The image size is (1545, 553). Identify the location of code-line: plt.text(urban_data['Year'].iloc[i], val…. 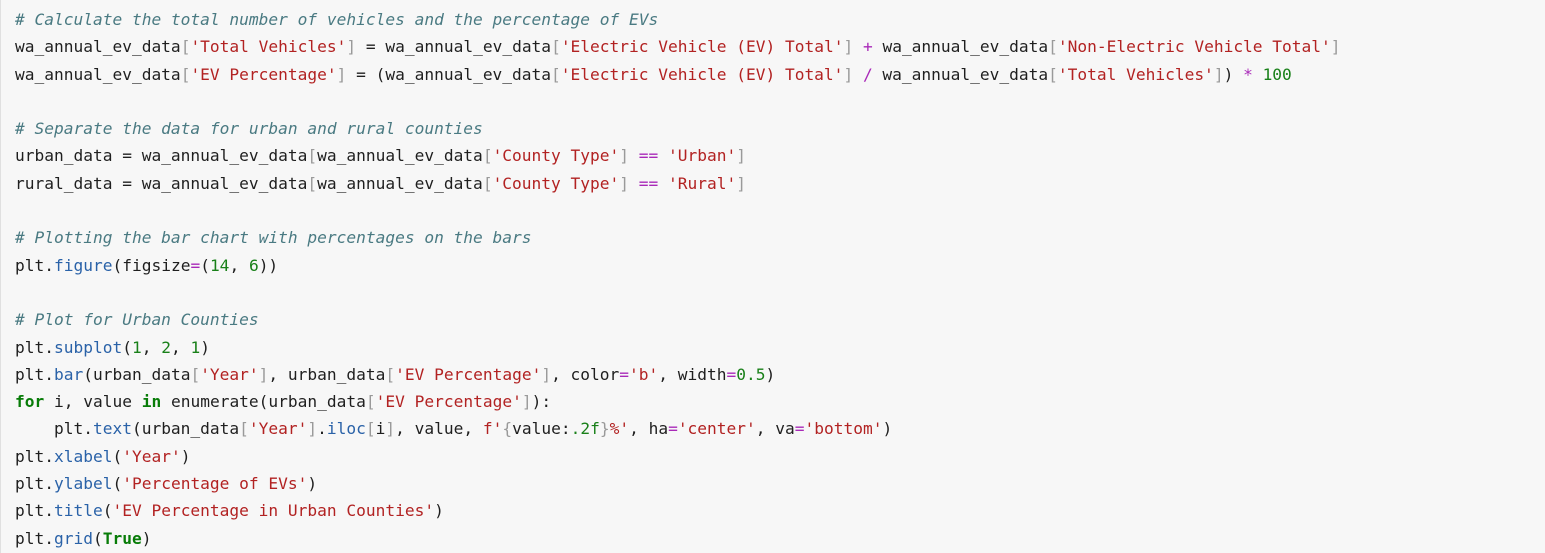
(678, 428).